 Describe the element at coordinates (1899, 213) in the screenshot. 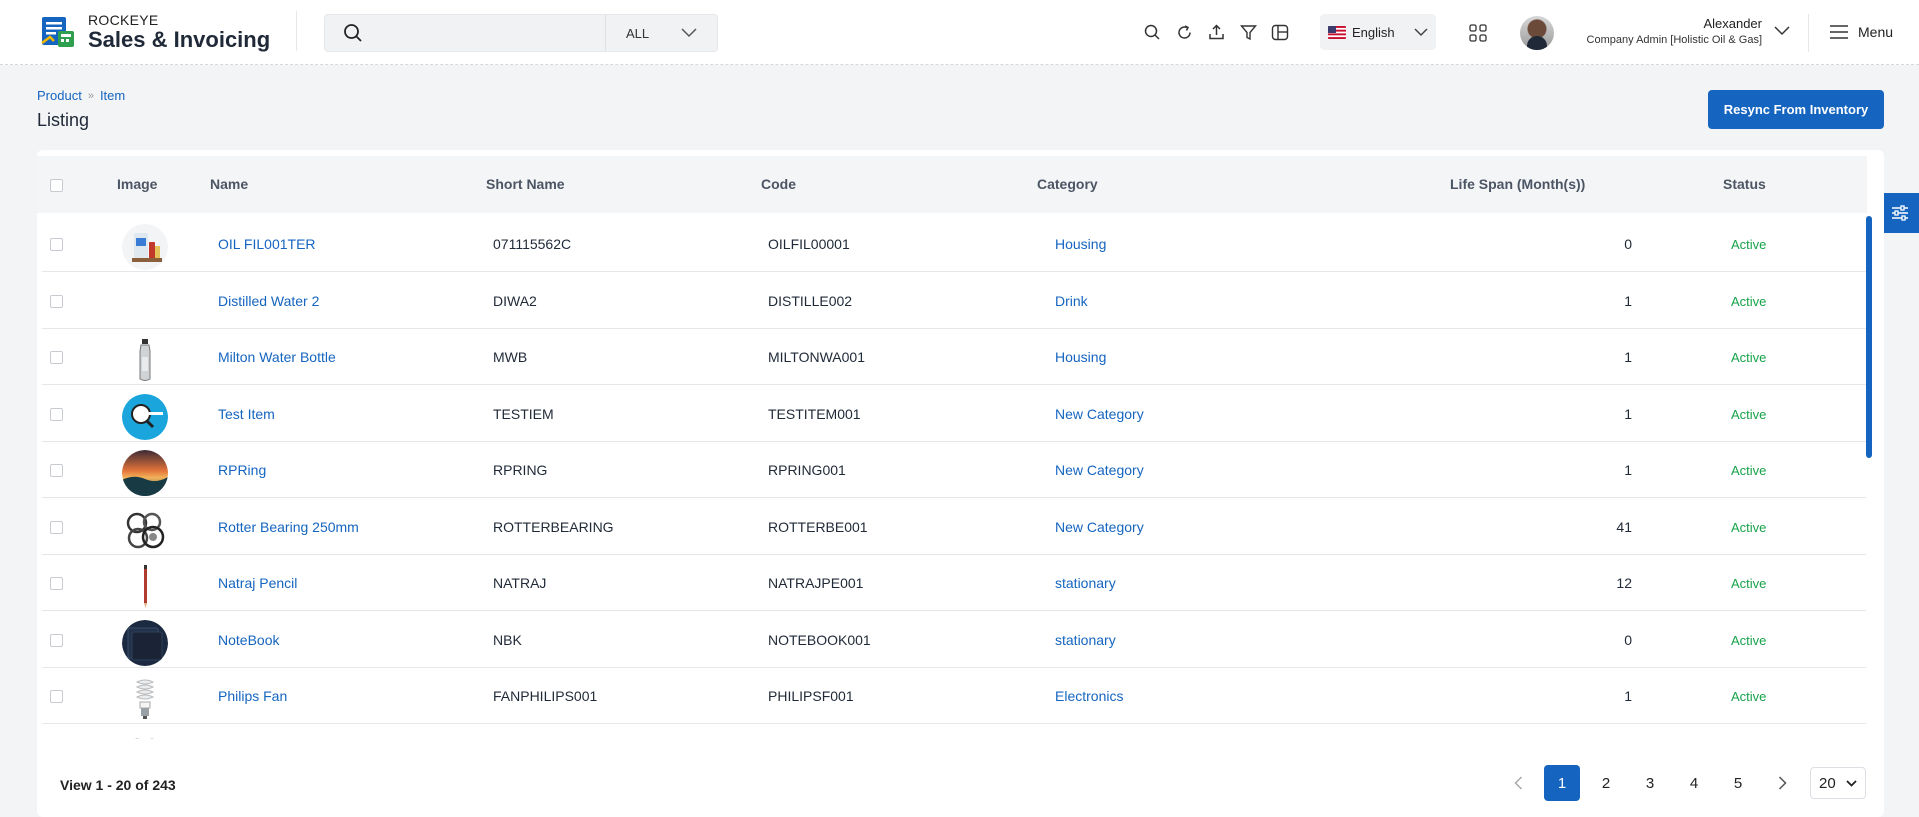

I see `filter-panel-toggle` at that location.